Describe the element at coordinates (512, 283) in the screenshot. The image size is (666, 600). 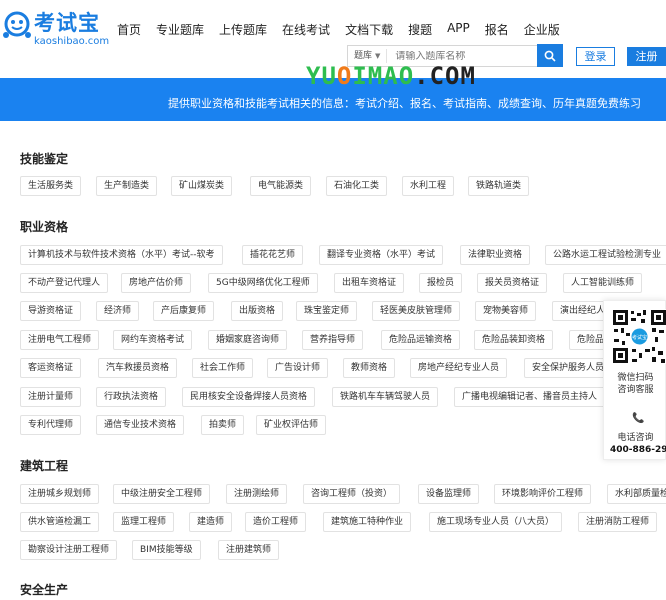
I see `tag-item: 报关员资格证` at that location.